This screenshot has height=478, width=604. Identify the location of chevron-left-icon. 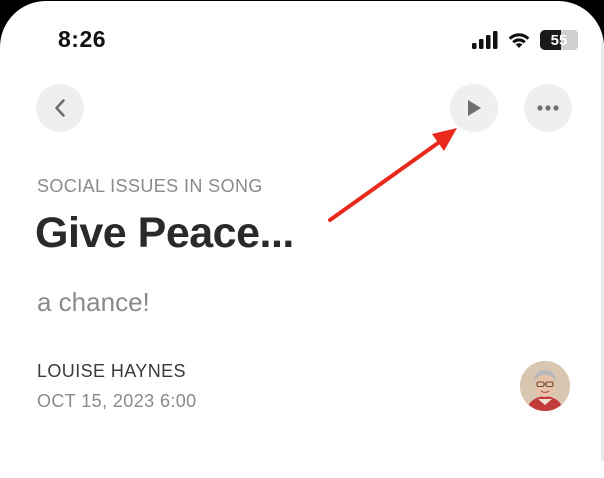
(60, 108).